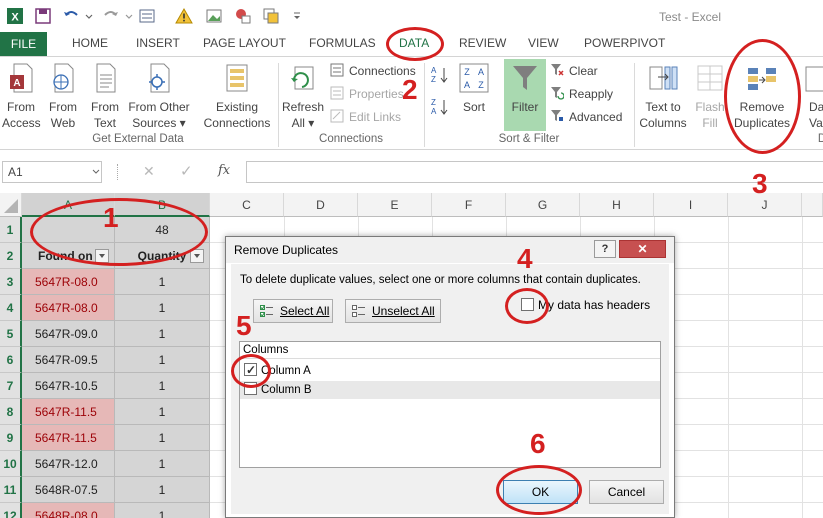 This screenshot has width=823, height=518. I want to click on name-box: A1, so click(52, 172).